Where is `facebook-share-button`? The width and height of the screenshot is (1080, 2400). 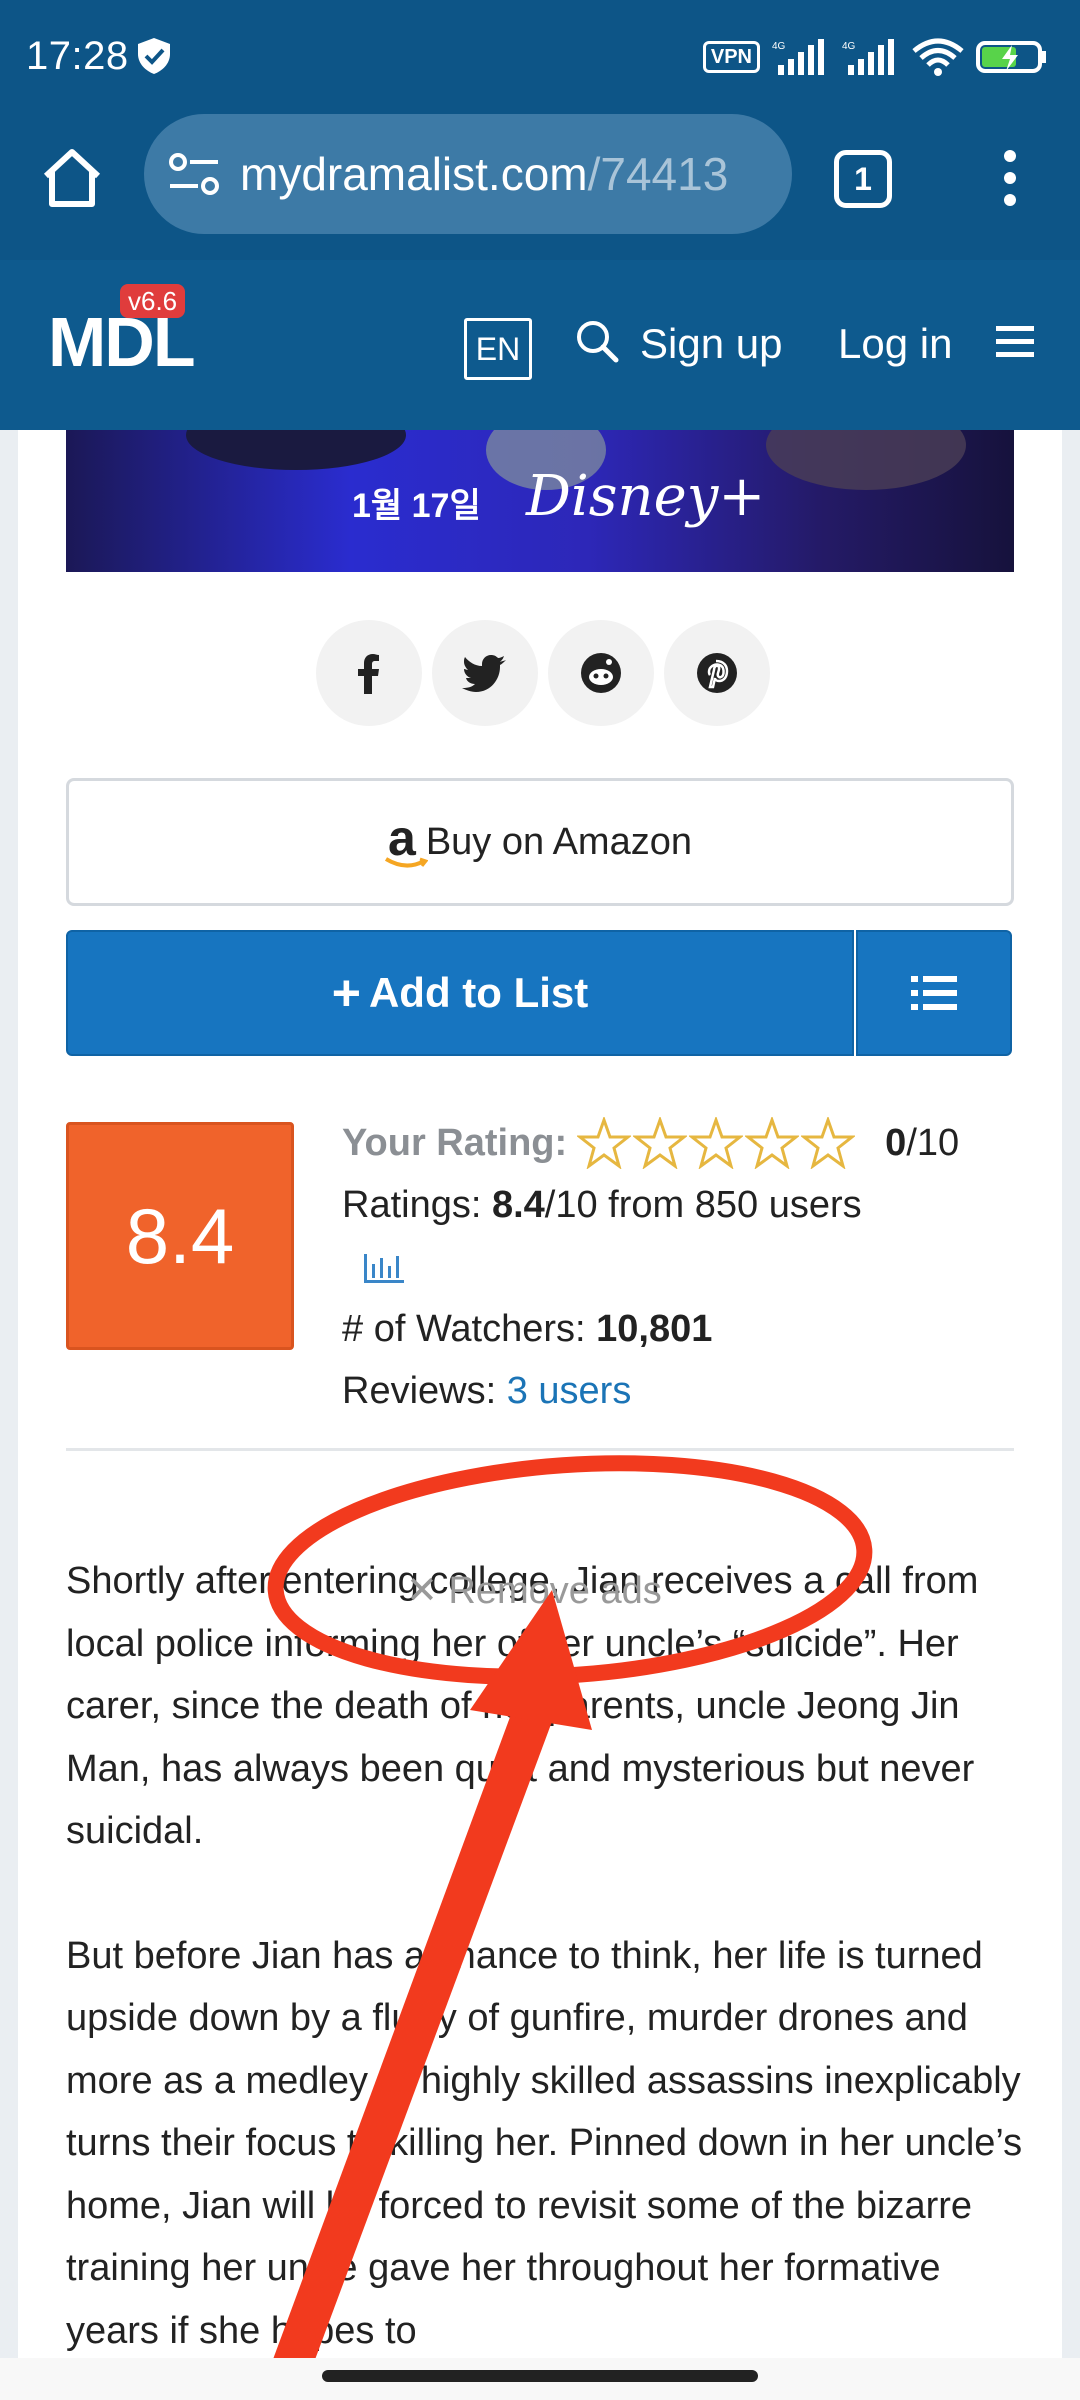 facebook-share-button is located at coordinates (369, 673).